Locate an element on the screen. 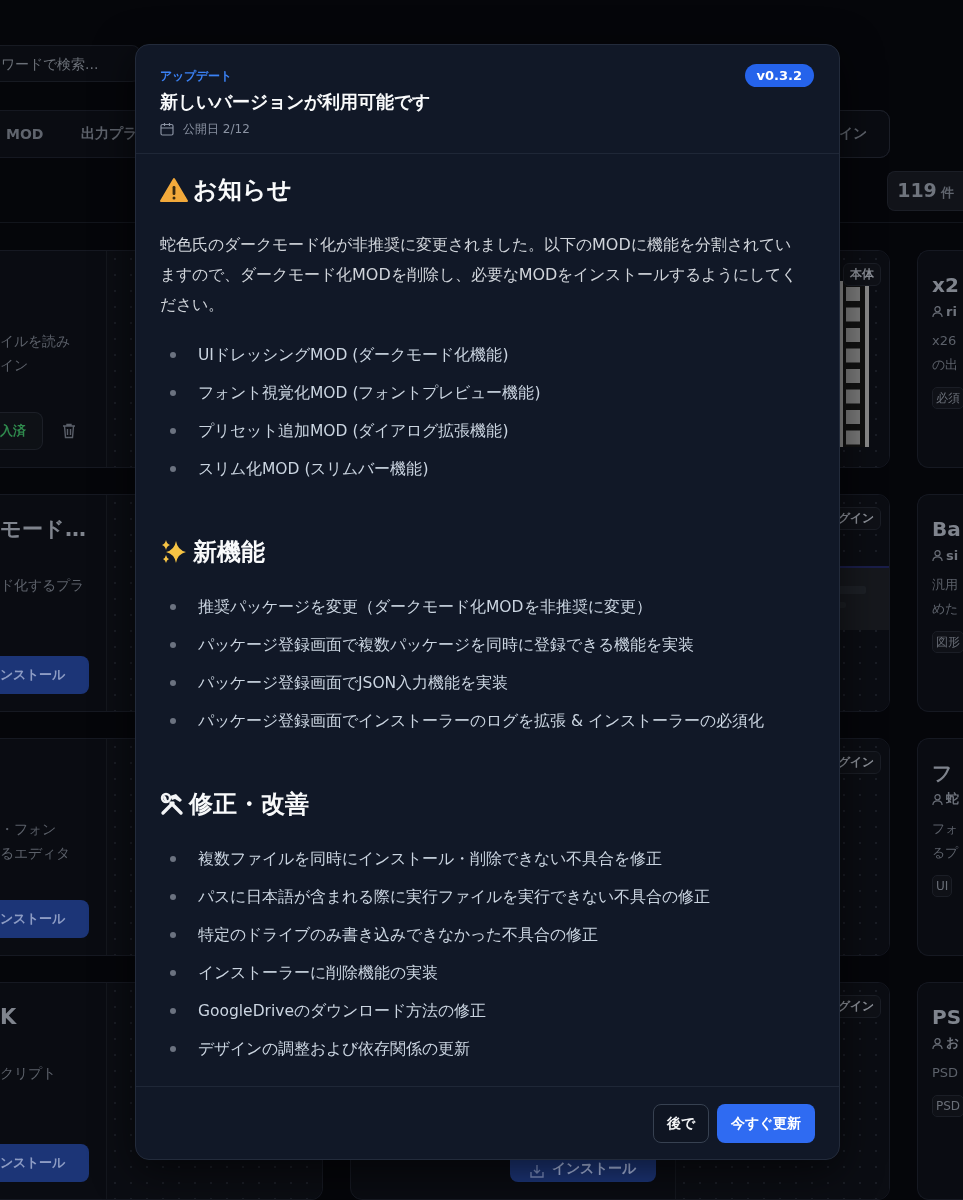 This screenshot has width=963, height=1200. notice-paragraph: 蛇色氏のダークモード化が非推奨に変更されました。以下のMODに機能を分割されていますので、ダークモード化MODを削除し、必要なMODをインストールするようにしてください。 is located at coordinates (479, 275).